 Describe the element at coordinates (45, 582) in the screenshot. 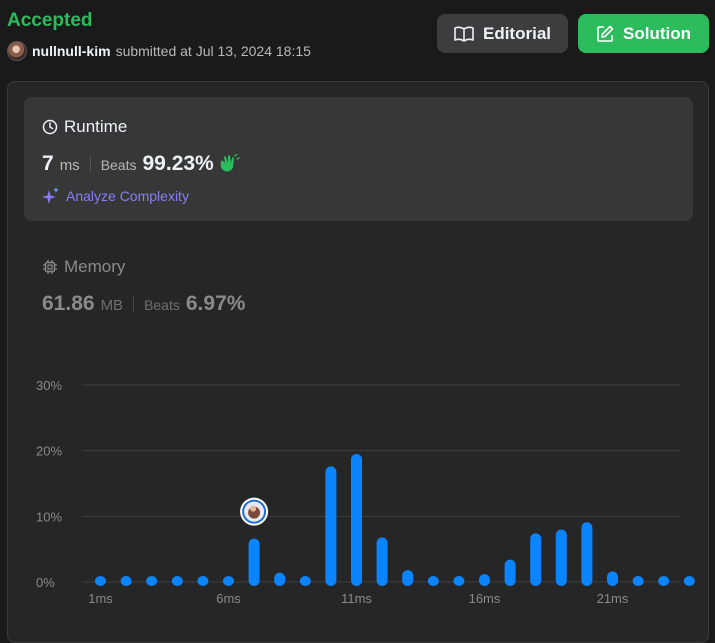

I see `y-tick-label: 0%` at that location.